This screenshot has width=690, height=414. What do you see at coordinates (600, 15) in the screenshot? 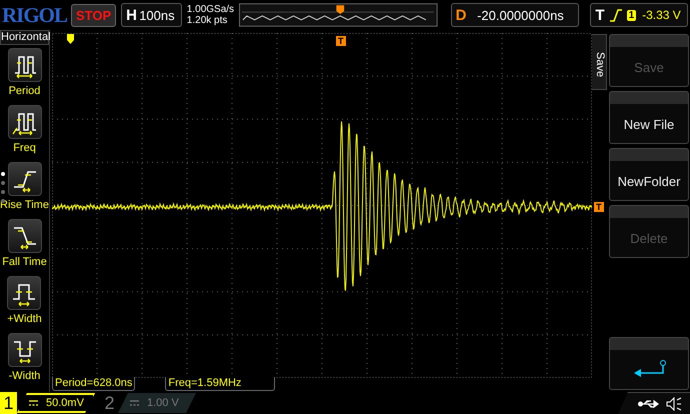
I see `trigger-label: T` at bounding box center [600, 15].